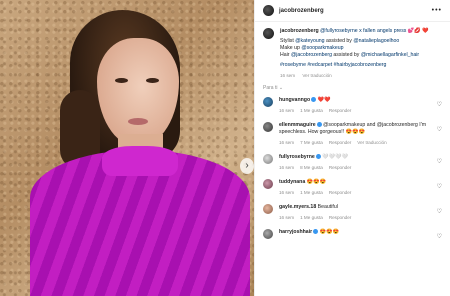 The image size is (450, 296). What do you see at coordinates (152, 80) in the screenshot?
I see `right-eye` at bounding box center [152, 80].